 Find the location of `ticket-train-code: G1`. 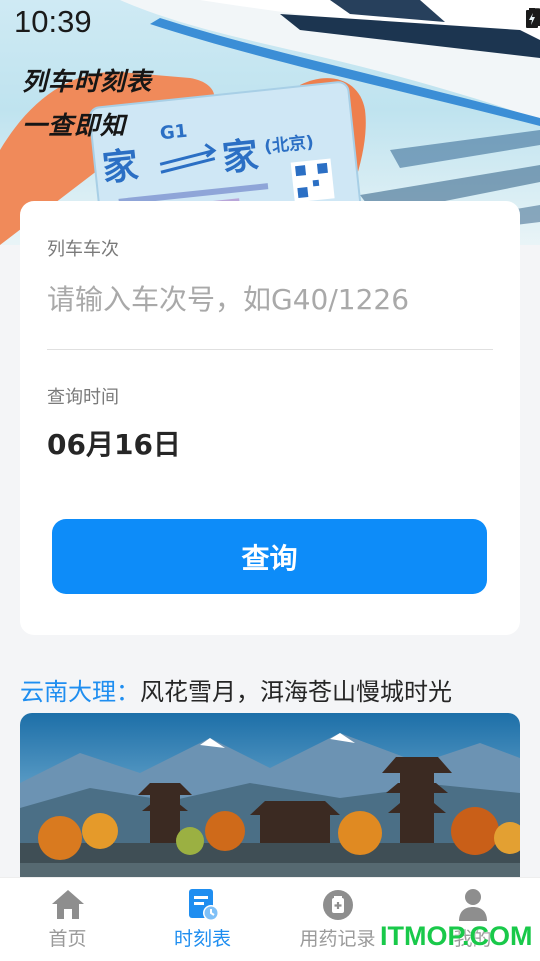

ticket-train-code: G1 is located at coordinates (173, 132).